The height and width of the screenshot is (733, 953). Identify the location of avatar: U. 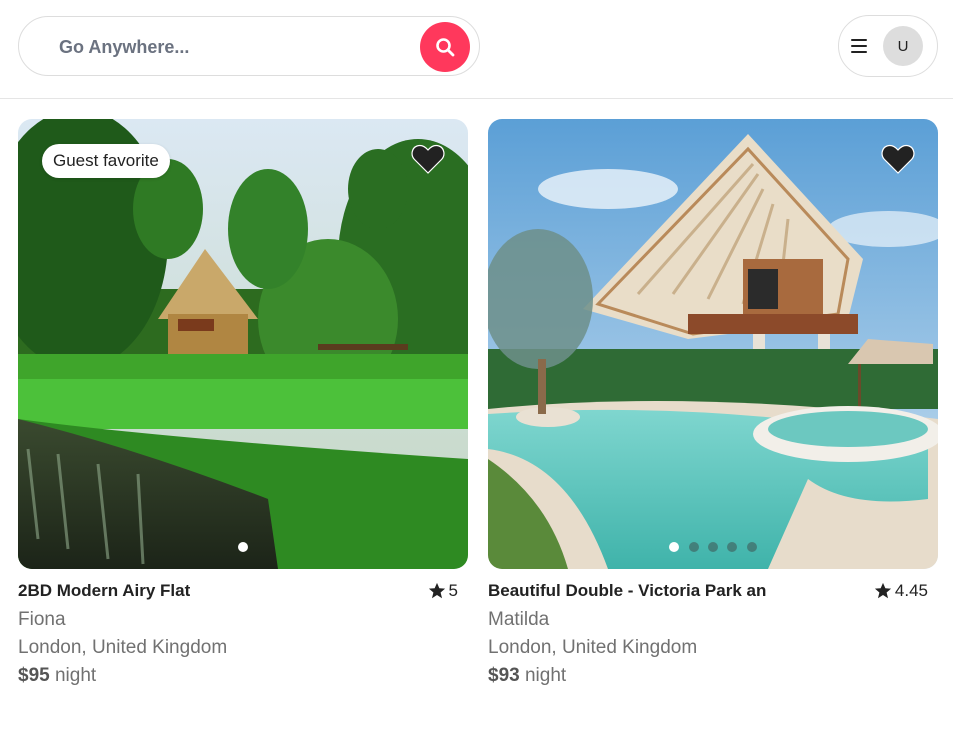
(903, 46).